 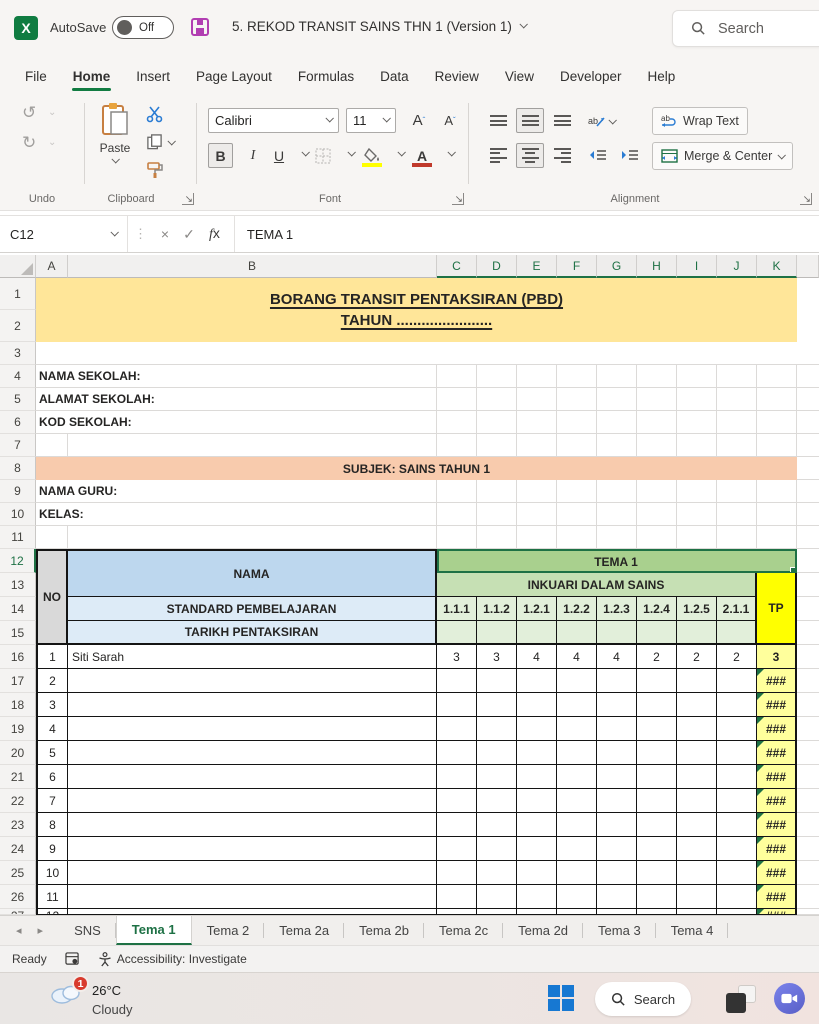 I want to click on mark-cell-1-1.2.4: 2, so click(x=657, y=657).